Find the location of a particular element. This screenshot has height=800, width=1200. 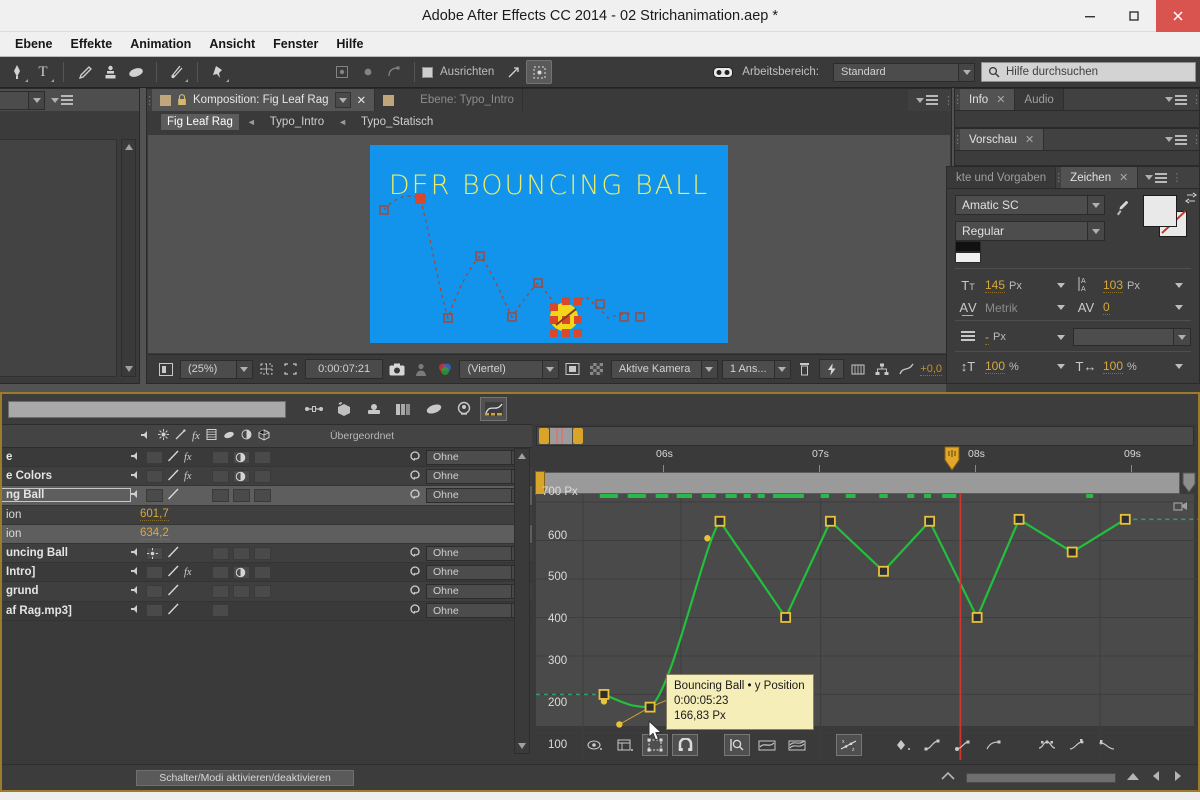

timeline-view-icon is located at coordinates (858, 369).